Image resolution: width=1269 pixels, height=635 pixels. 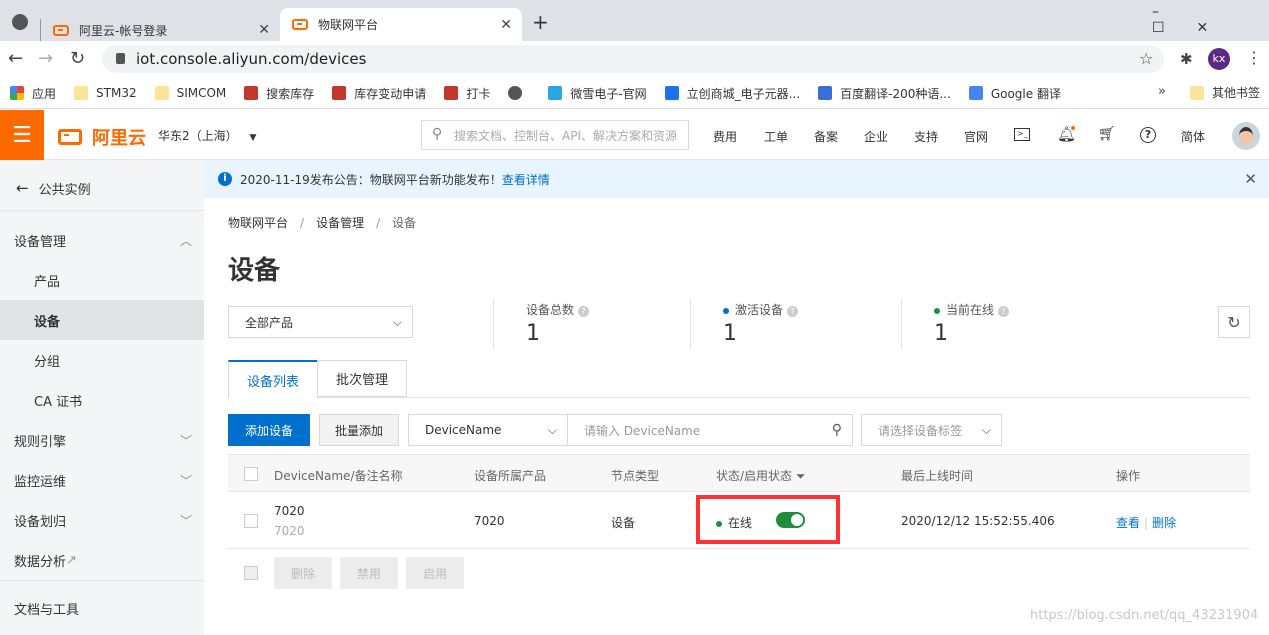 What do you see at coordinates (725, 136) in the screenshot?
I see `header-nav-item: 费用` at bounding box center [725, 136].